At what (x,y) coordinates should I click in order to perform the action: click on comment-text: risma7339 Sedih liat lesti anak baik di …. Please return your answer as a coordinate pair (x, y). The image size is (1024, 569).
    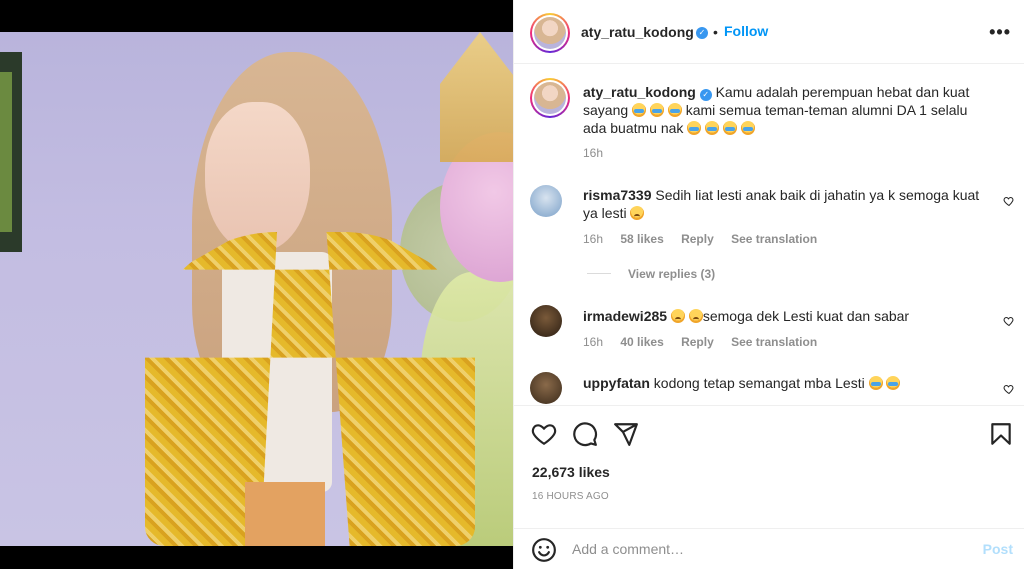
    Looking at the image, I should click on (785, 204).